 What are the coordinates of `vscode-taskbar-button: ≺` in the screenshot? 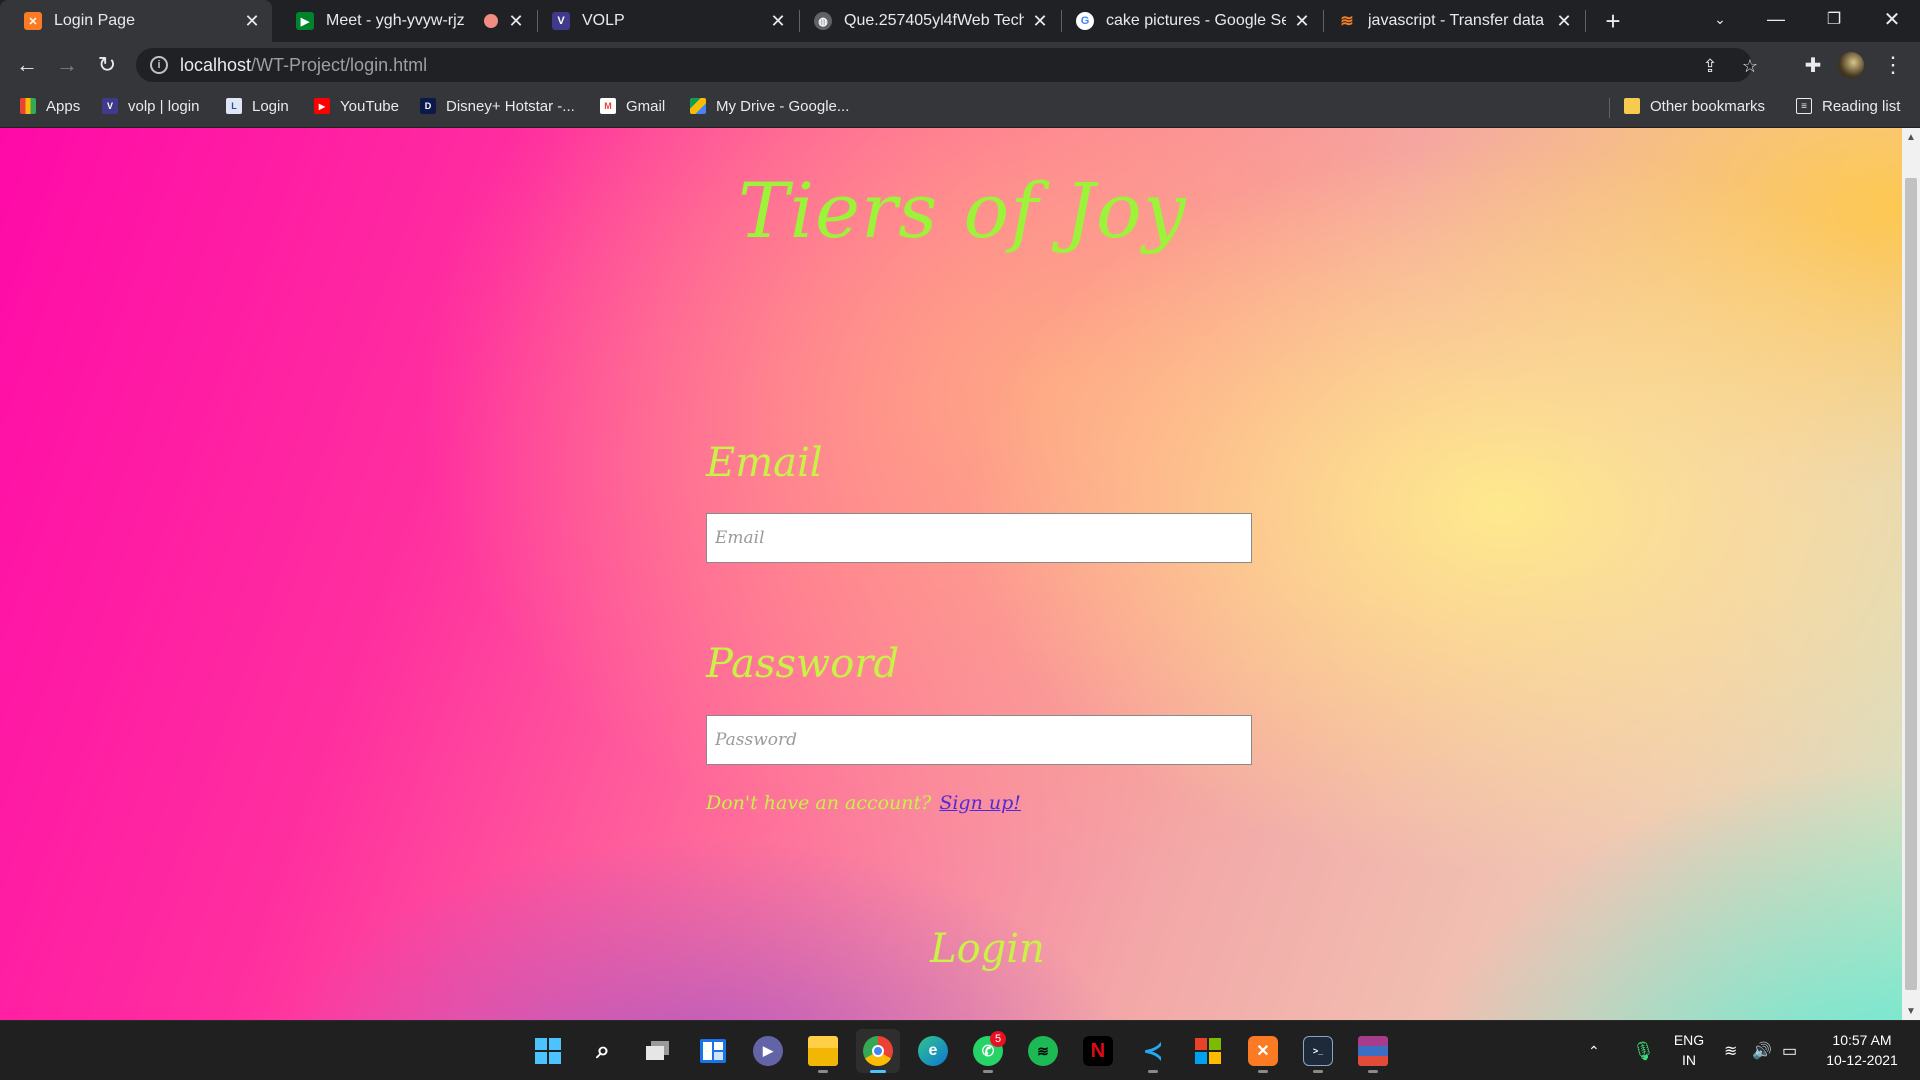 It's located at (1153, 1051).